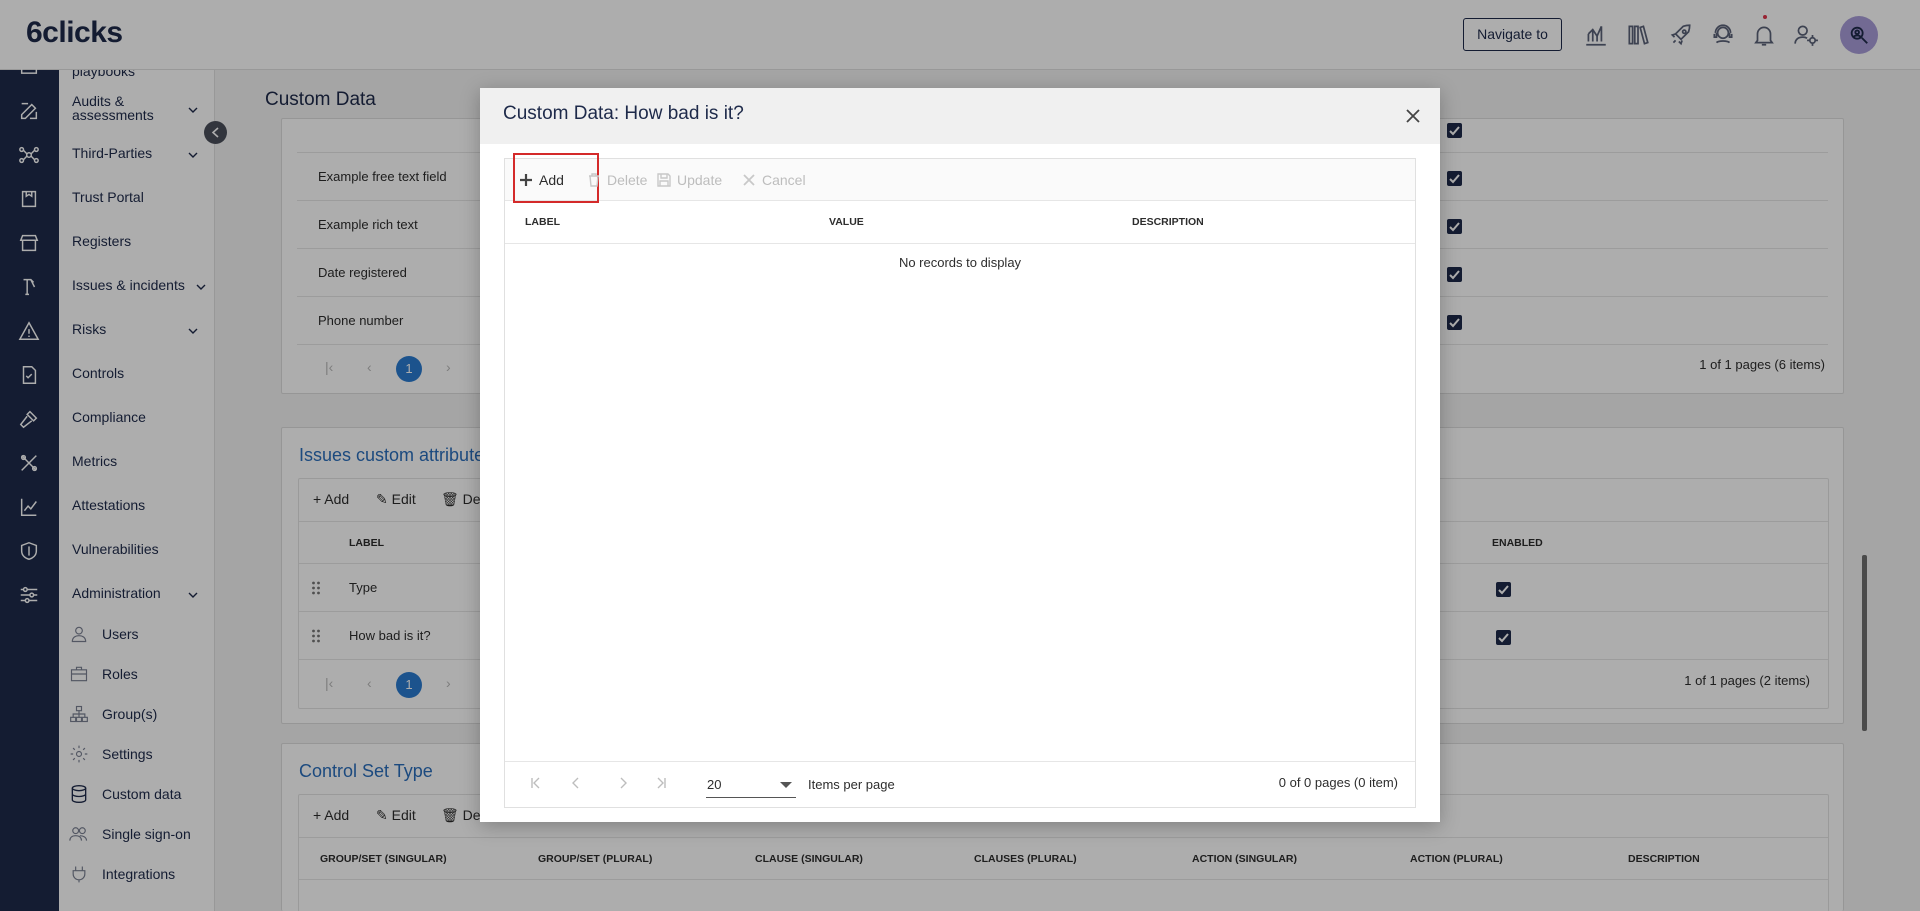  What do you see at coordinates (617, 180) in the screenshot?
I see `delete-button: Delete` at bounding box center [617, 180].